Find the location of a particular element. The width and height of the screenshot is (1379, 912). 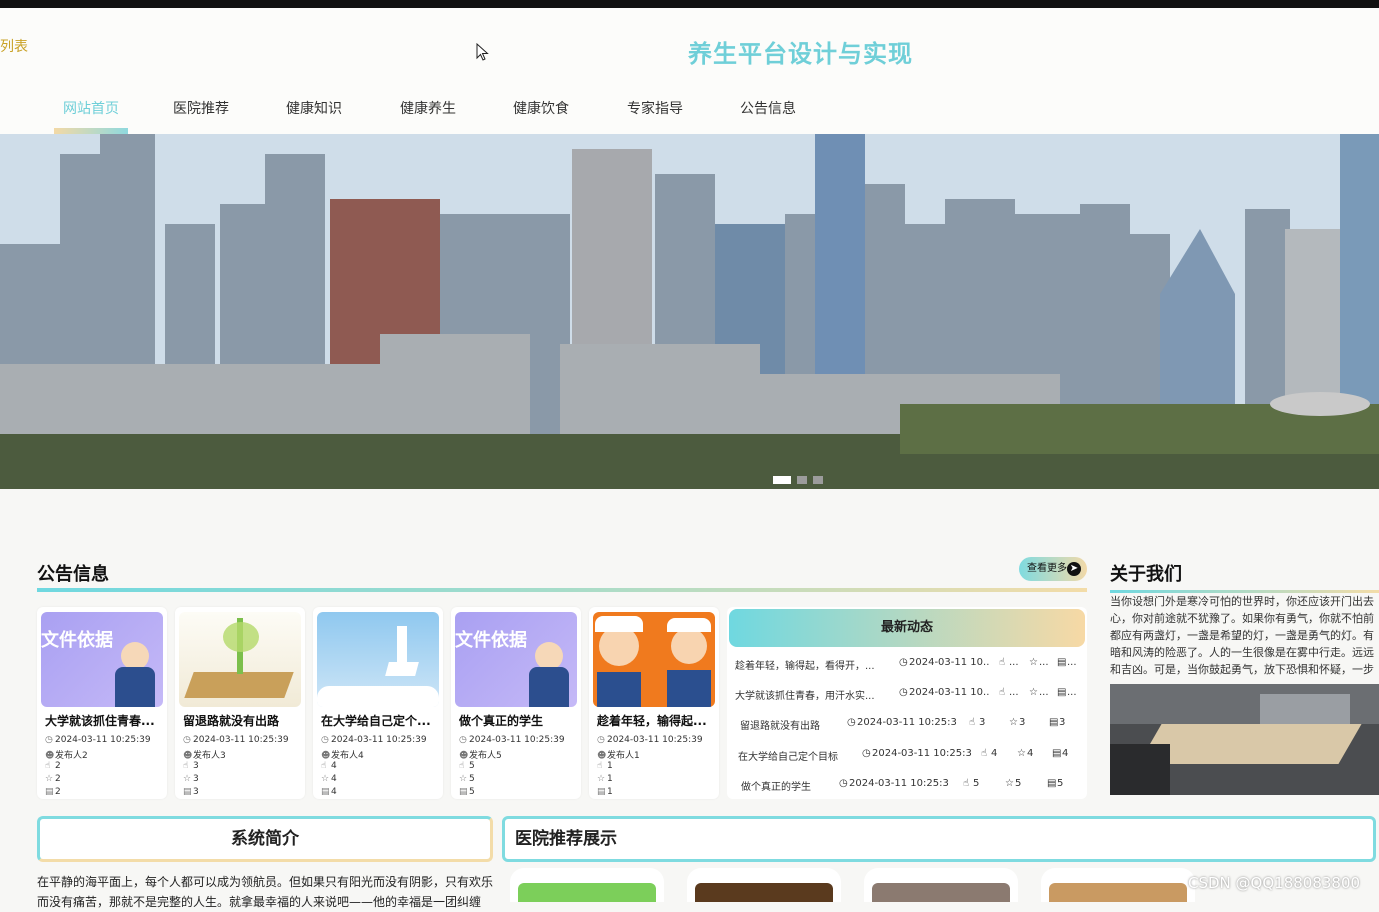

news-comments: 4 is located at coordinates (1065, 753).